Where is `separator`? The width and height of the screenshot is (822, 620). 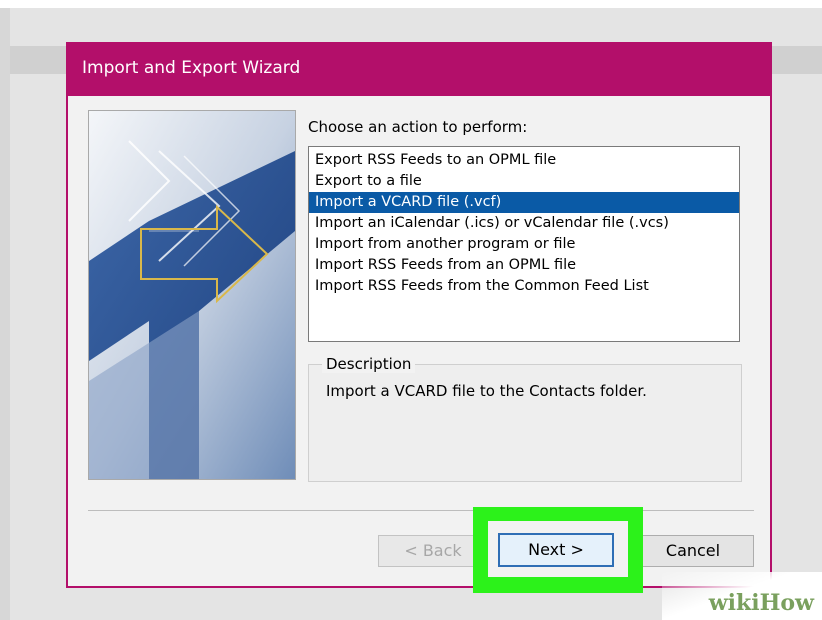 separator is located at coordinates (421, 510).